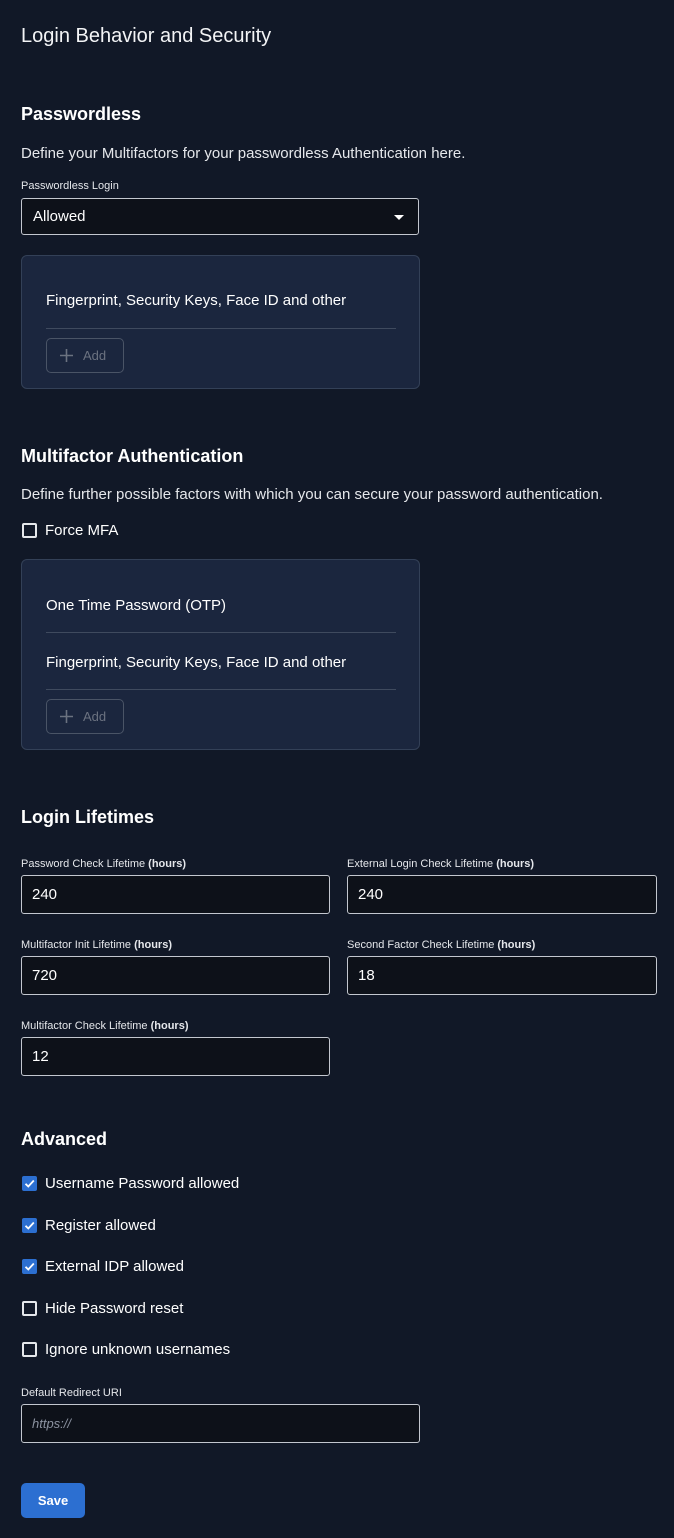 The width and height of the screenshot is (674, 1538). Describe the element at coordinates (29, 530) in the screenshot. I see `force-mfa-checkbox` at that location.